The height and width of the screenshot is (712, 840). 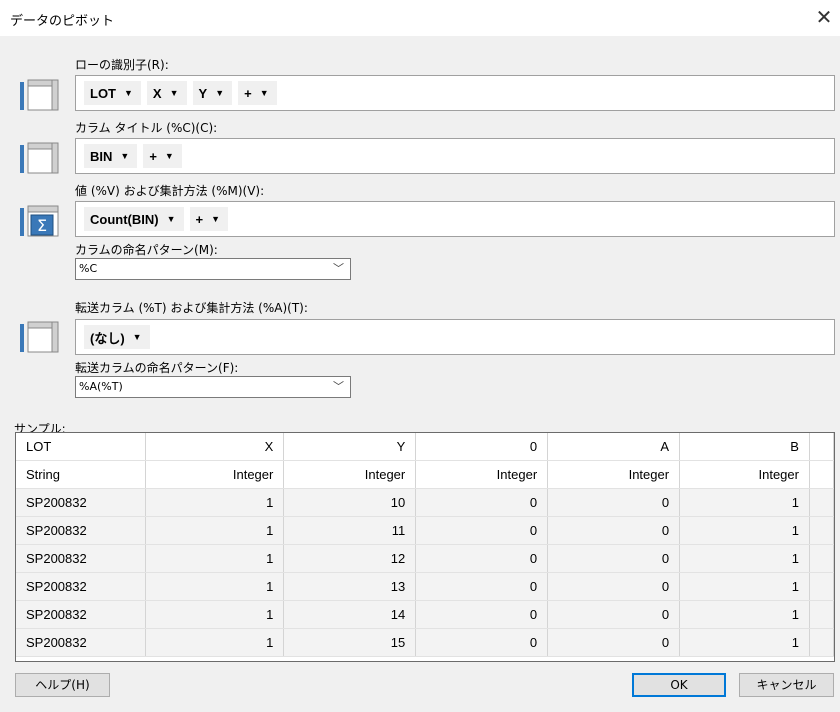 I want to click on row-chip-lot: LOT ▼, so click(x=112, y=93).